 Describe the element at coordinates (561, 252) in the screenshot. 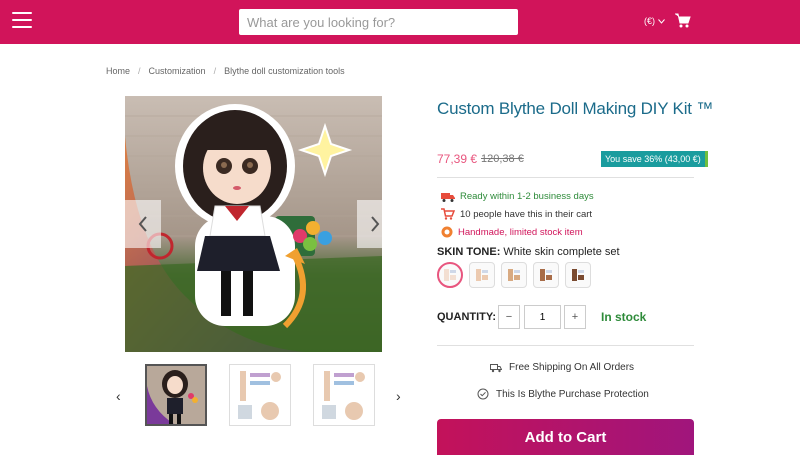

I see `skin-tone-value: White skin complete set` at that location.